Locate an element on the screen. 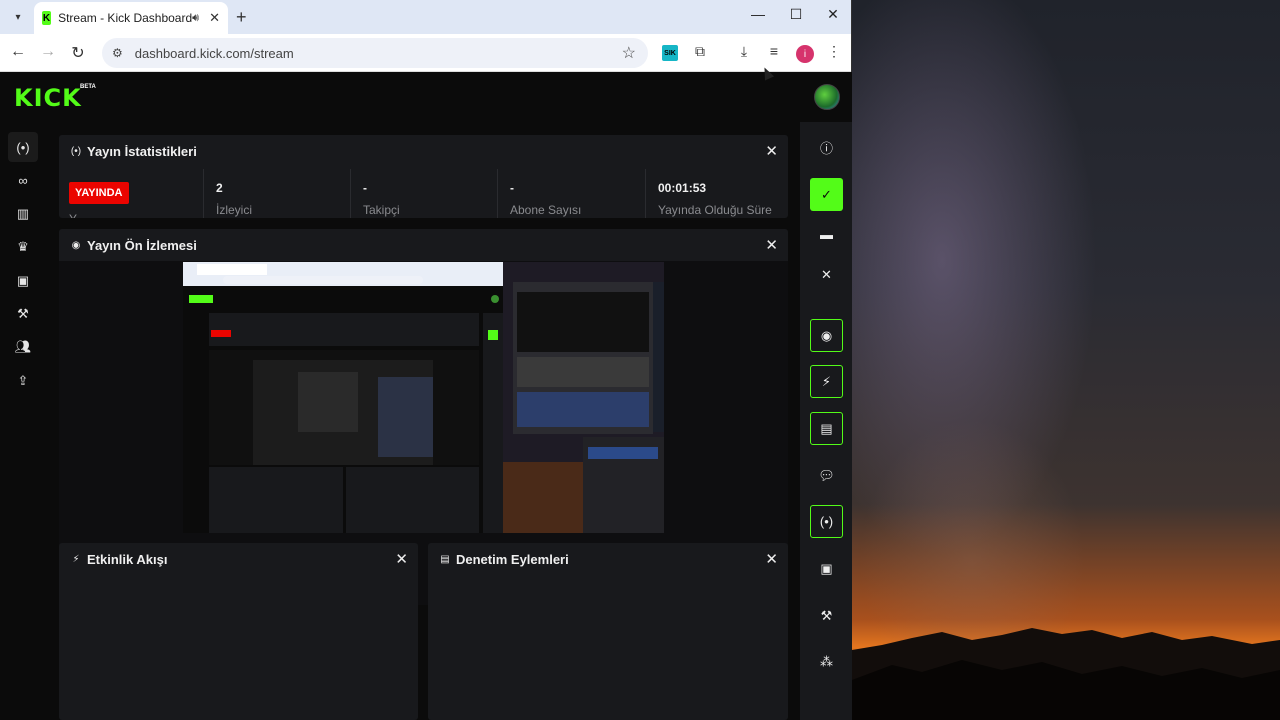  extensions-puzzle-icon: ⧉ is located at coordinates (700, 51).